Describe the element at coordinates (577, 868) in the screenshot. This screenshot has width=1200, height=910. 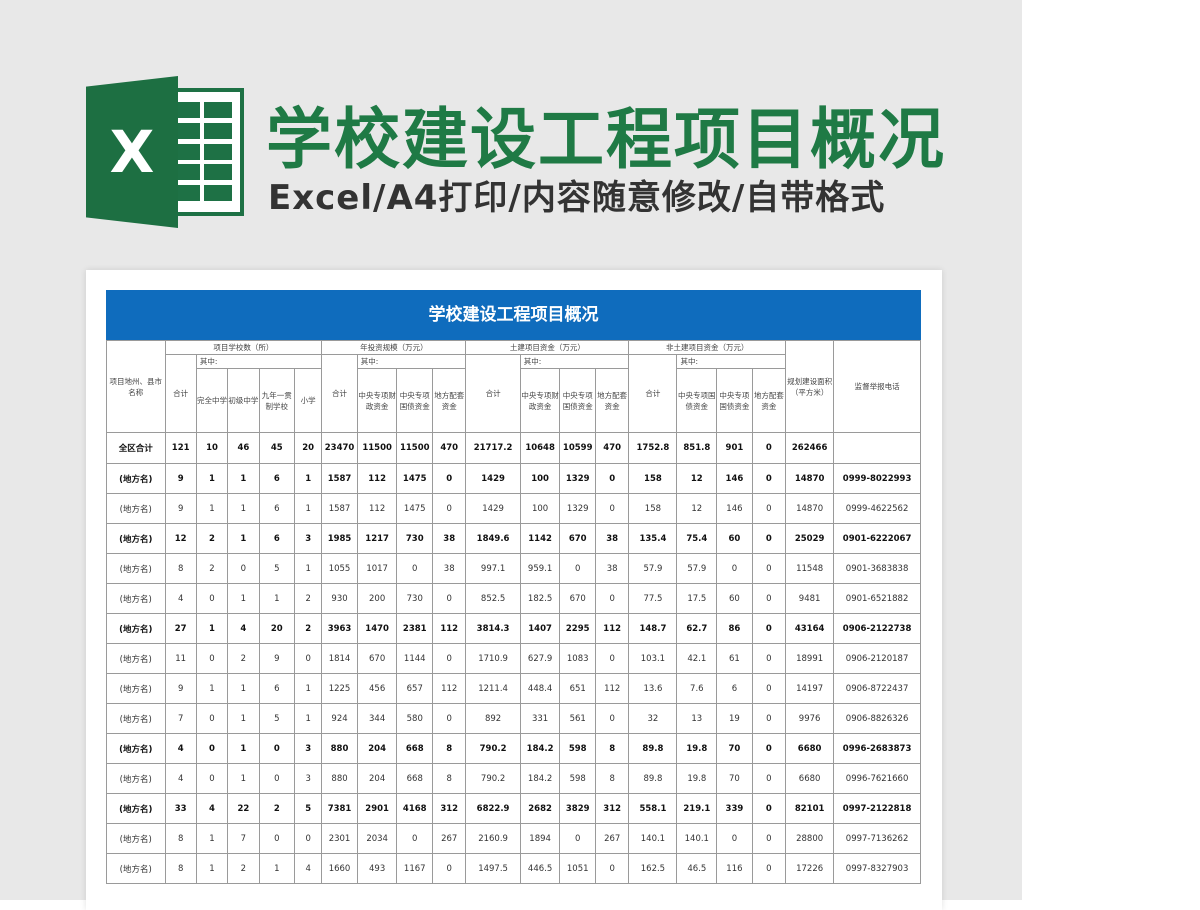
I see `value-cell: 1051` at that location.